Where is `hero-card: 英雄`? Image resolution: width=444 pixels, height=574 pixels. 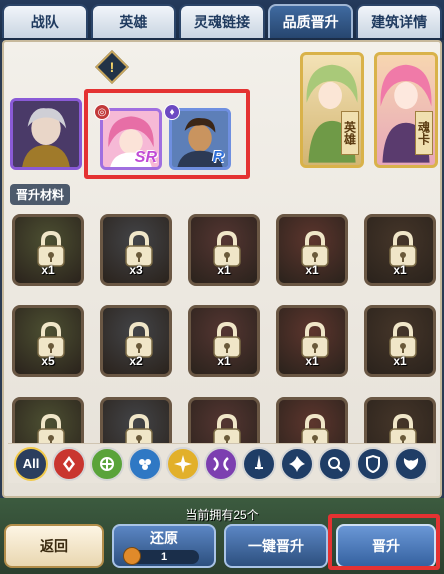
hero-card: 英雄 is located at coordinates (332, 110).